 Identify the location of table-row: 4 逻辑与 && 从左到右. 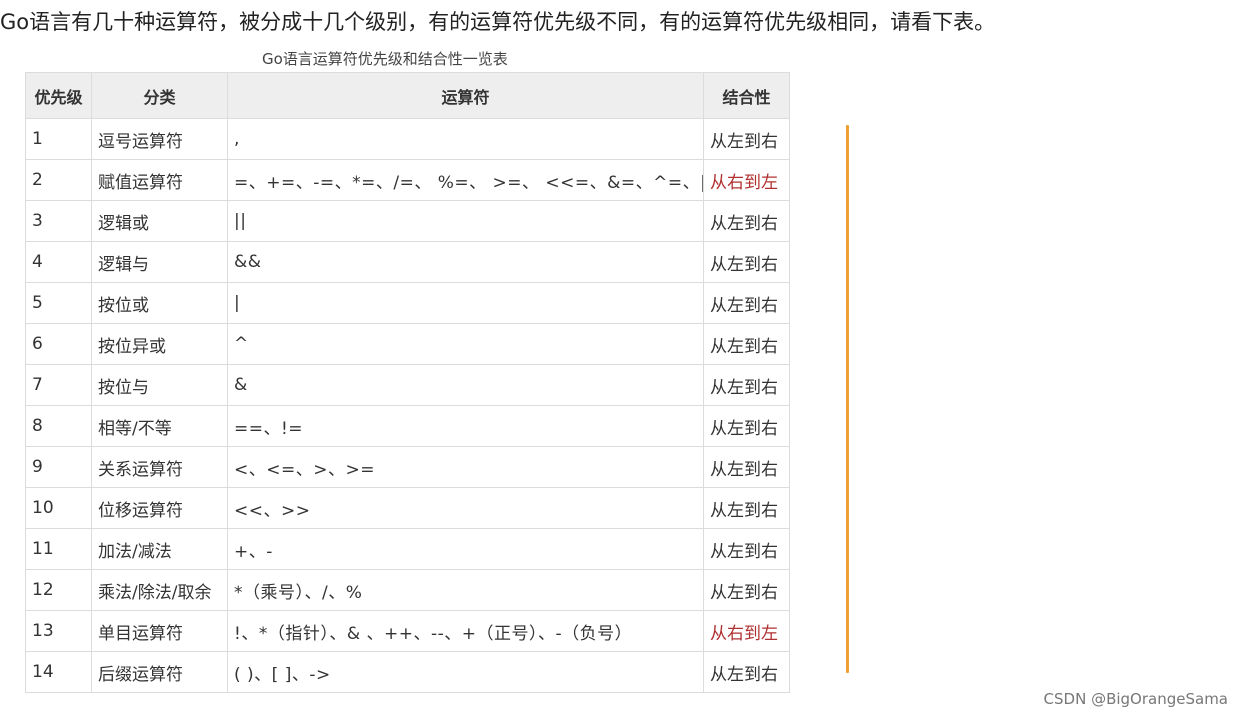
(407, 262).